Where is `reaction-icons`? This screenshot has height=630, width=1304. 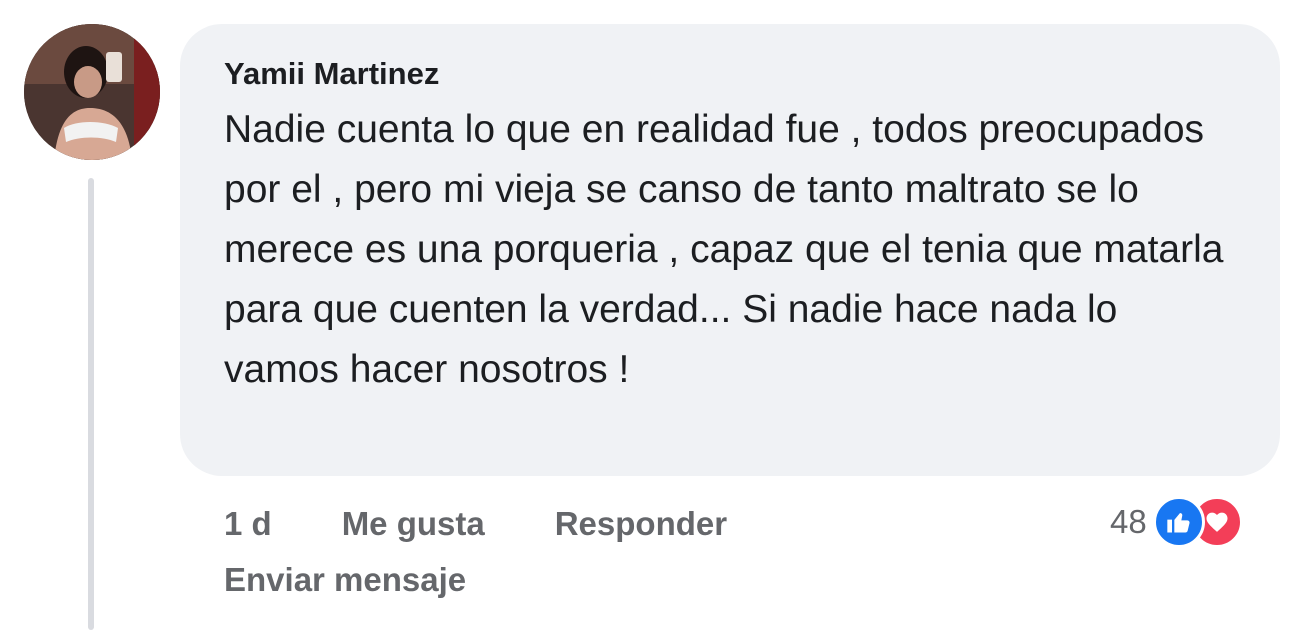
reaction-icons is located at coordinates (1197, 522).